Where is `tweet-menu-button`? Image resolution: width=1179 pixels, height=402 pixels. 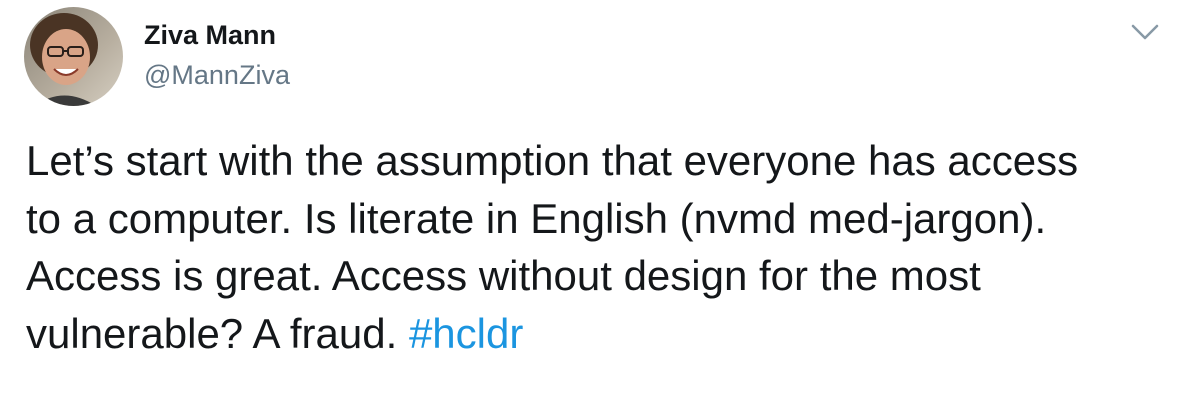 tweet-menu-button is located at coordinates (1145, 32).